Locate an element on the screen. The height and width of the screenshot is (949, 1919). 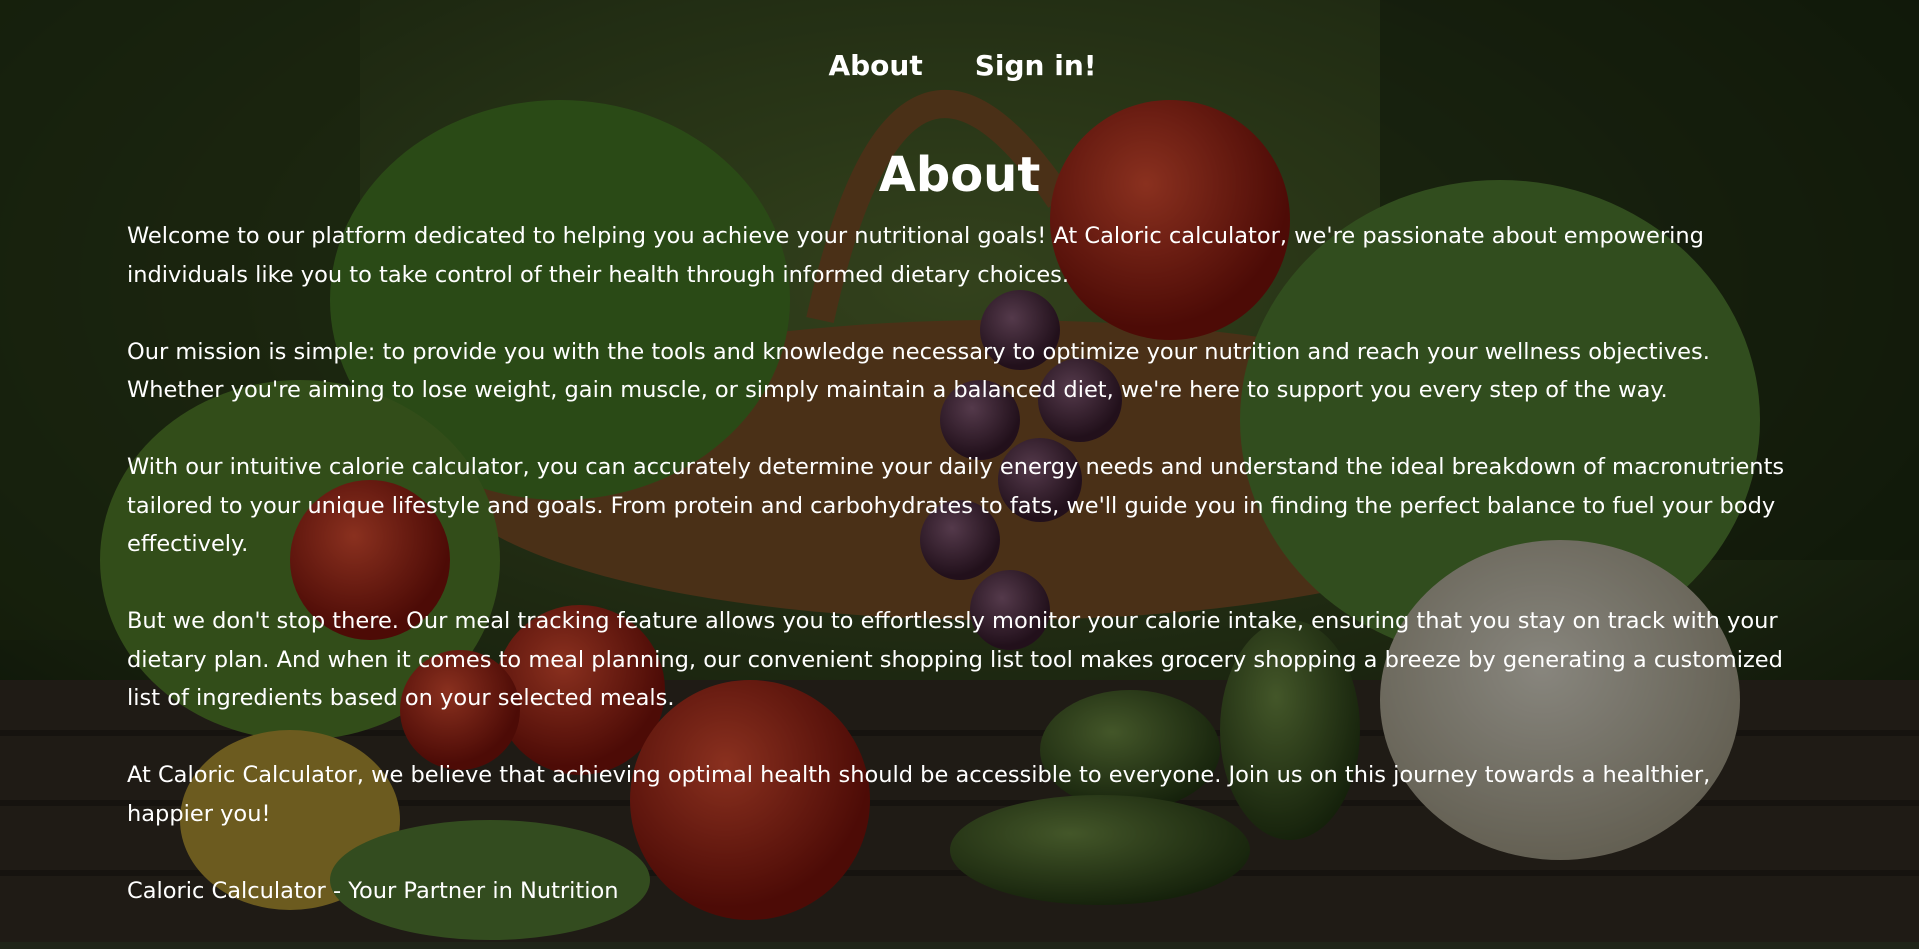
page-title: About is located at coordinates (959, 175).